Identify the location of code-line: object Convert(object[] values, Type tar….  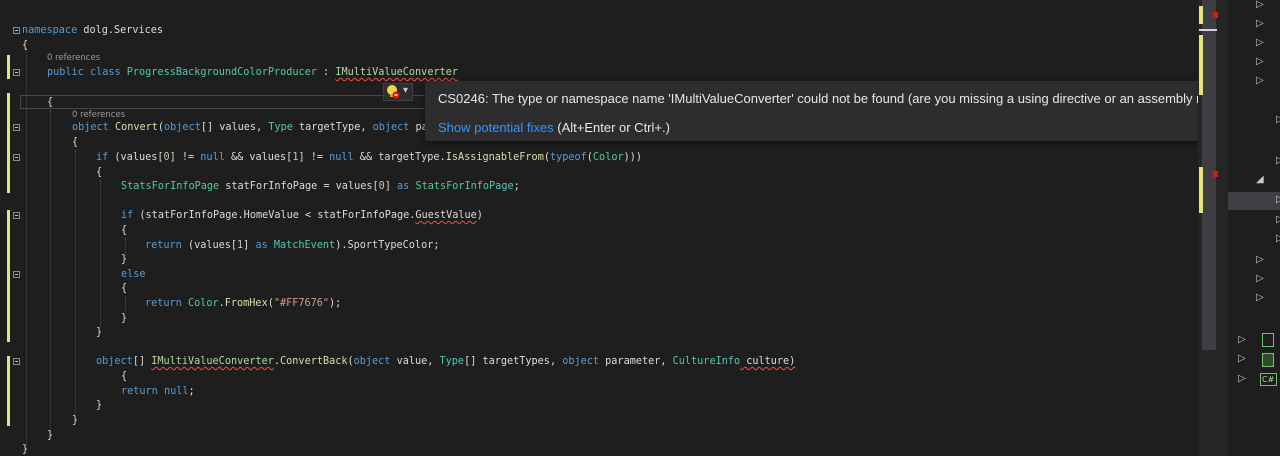
(214, 128).